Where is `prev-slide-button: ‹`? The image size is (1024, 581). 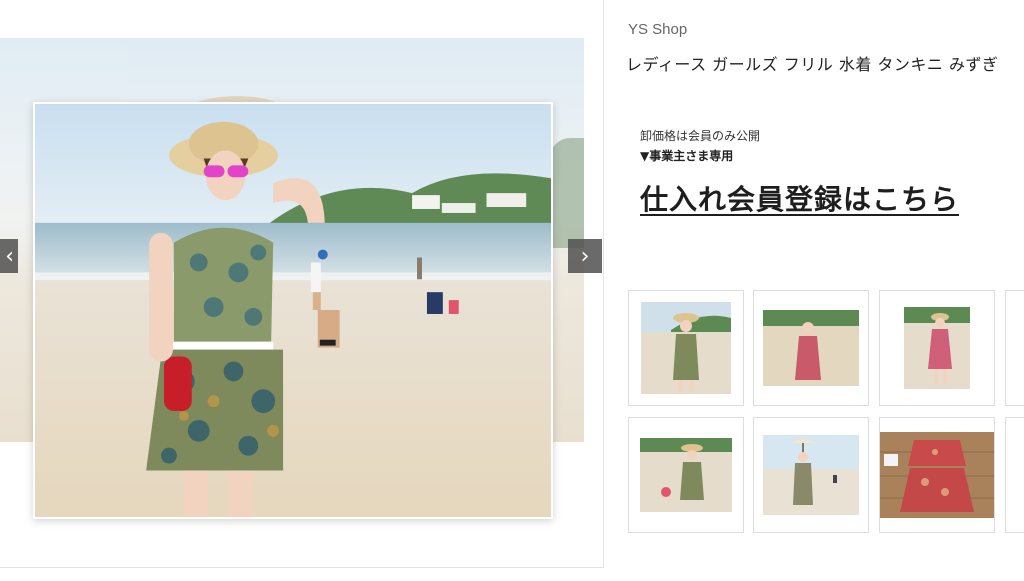 prev-slide-button: ‹ is located at coordinates (9, 256).